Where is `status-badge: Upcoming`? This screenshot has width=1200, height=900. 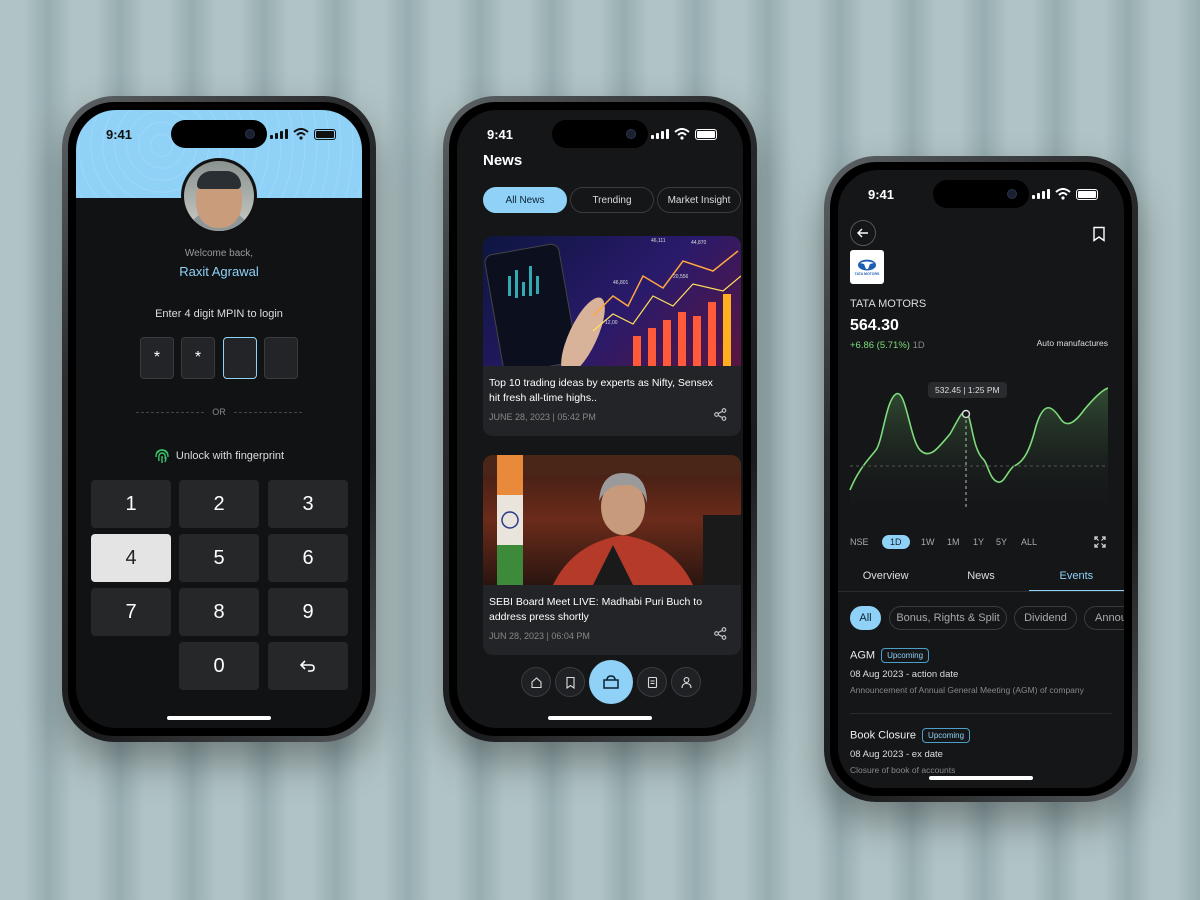 status-badge: Upcoming is located at coordinates (905, 655).